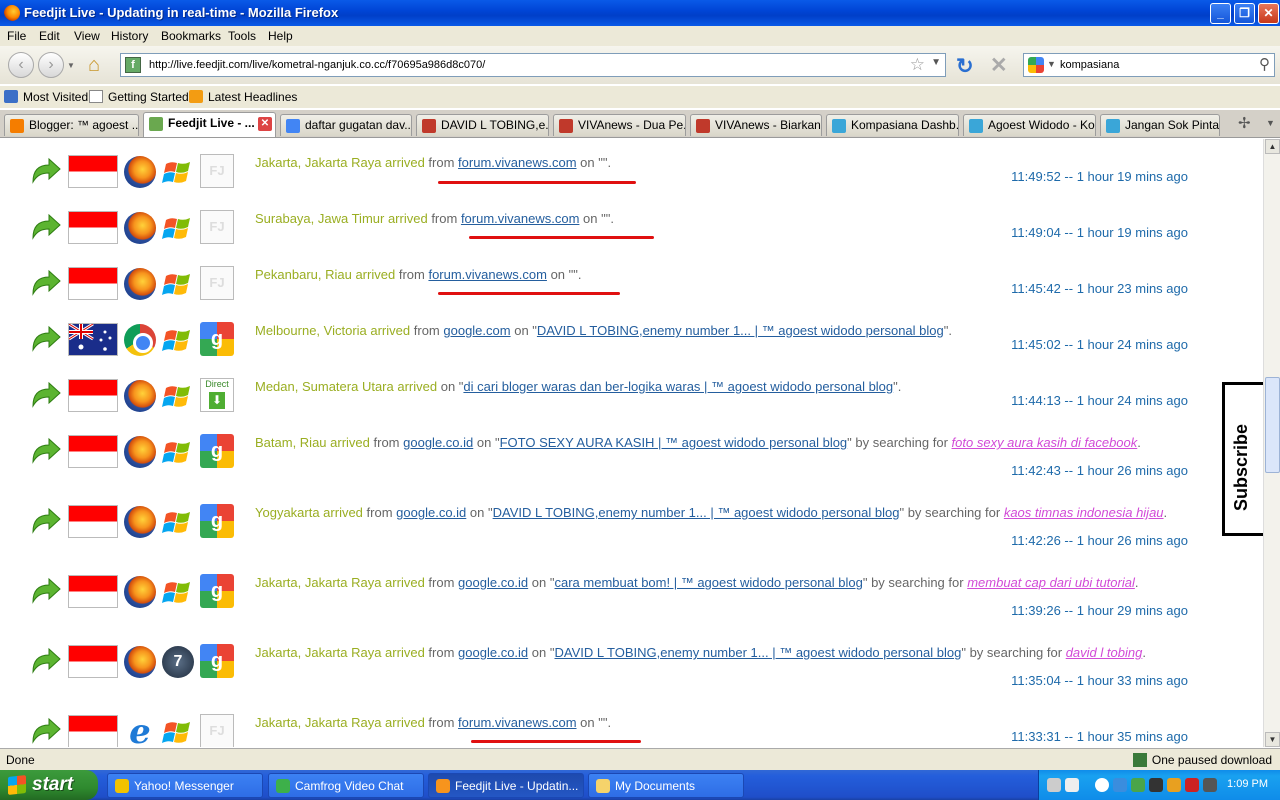 The height and width of the screenshot is (800, 1280). What do you see at coordinates (1138, 785) in the screenshot?
I see `messenger-tray-icon` at bounding box center [1138, 785].